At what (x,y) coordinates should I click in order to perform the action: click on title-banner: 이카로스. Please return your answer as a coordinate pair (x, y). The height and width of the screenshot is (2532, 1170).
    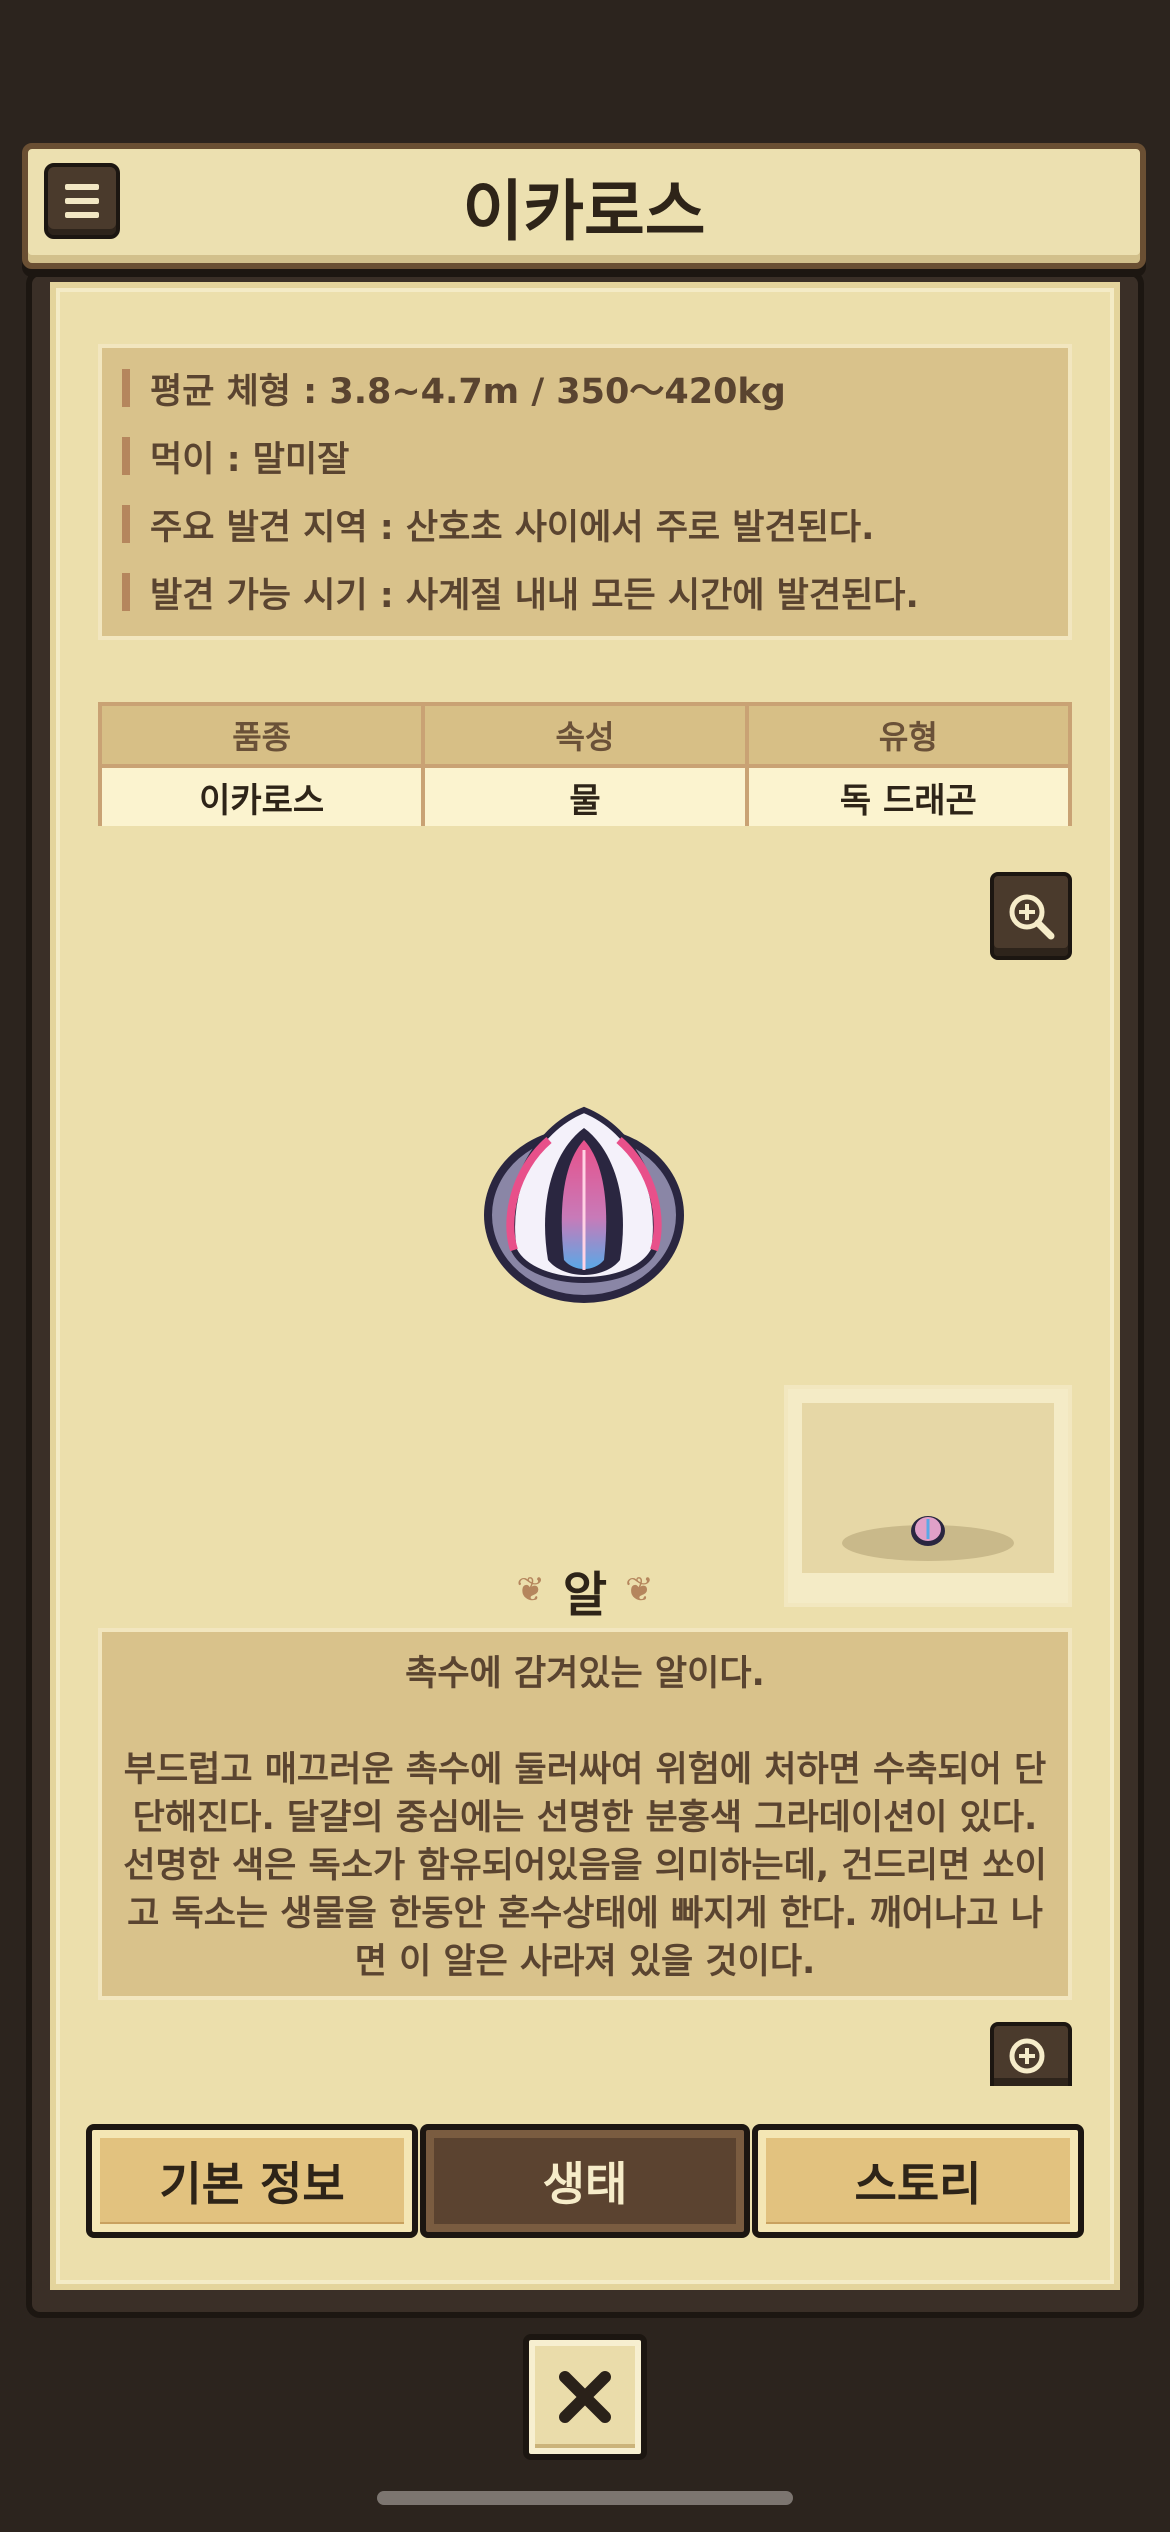
    Looking at the image, I should click on (584, 206).